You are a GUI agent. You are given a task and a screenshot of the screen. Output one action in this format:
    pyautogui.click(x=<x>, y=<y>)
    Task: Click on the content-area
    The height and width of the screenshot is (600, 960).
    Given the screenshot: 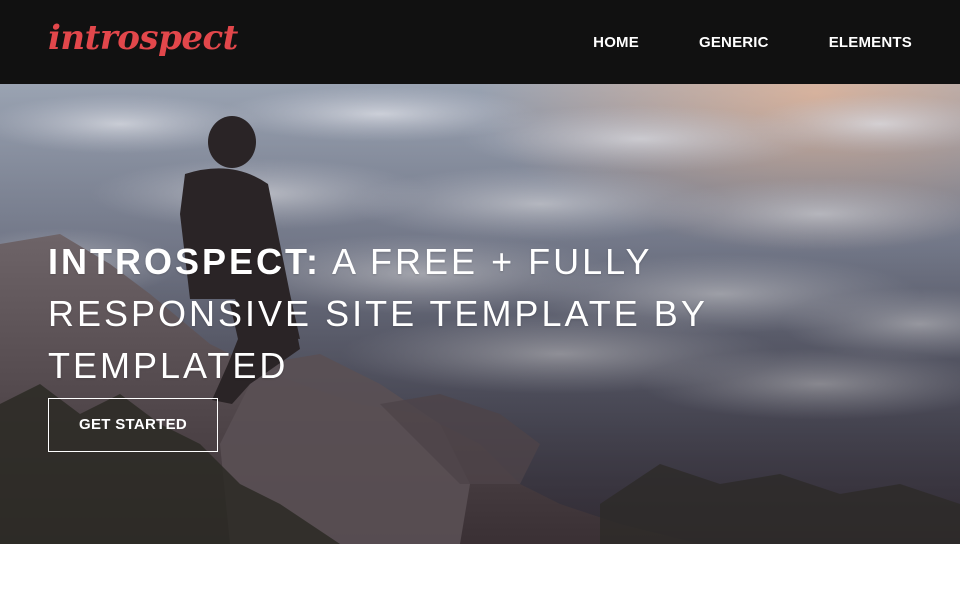 What is the action you would take?
    pyautogui.click(x=480, y=572)
    